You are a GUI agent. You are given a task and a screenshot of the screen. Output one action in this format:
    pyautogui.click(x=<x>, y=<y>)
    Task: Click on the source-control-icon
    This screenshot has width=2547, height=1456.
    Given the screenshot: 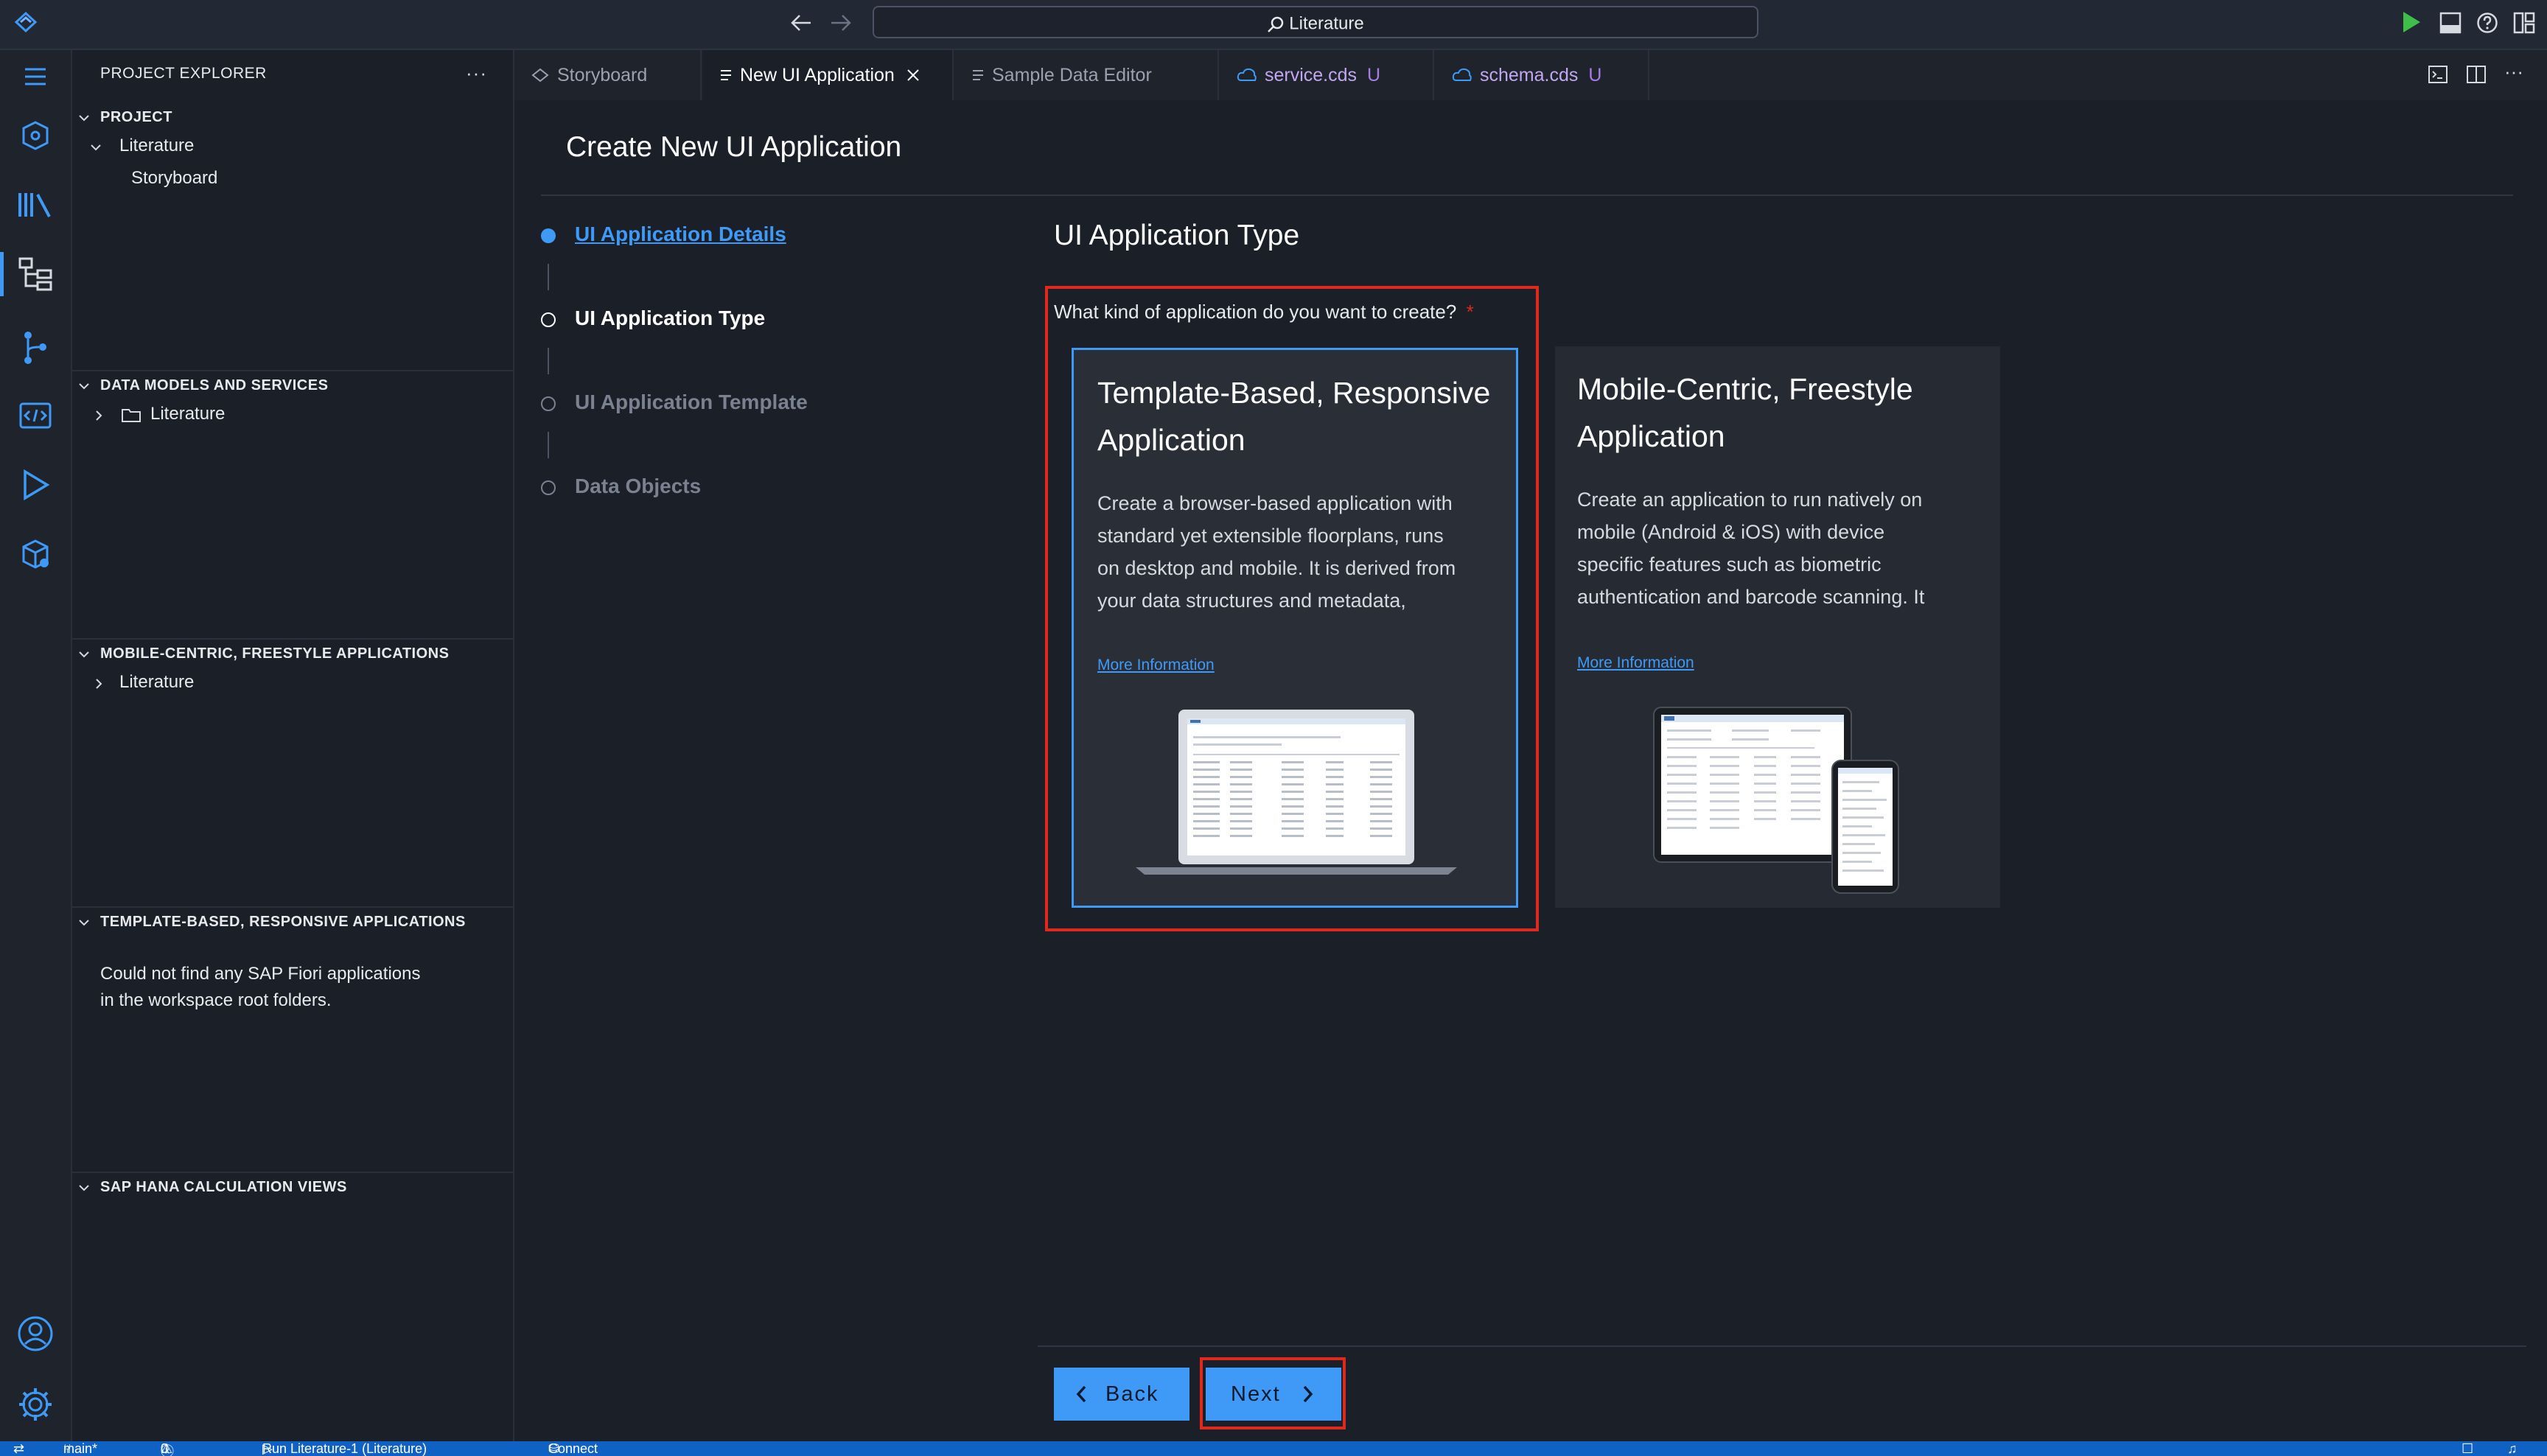 What is the action you would take?
    pyautogui.click(x=35, y=348)
    